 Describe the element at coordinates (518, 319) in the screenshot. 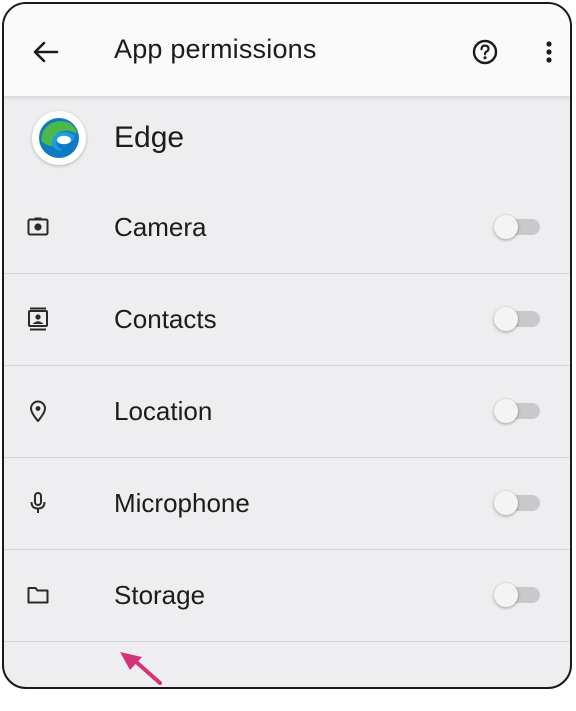

I see `contacts-toggle` at that location.